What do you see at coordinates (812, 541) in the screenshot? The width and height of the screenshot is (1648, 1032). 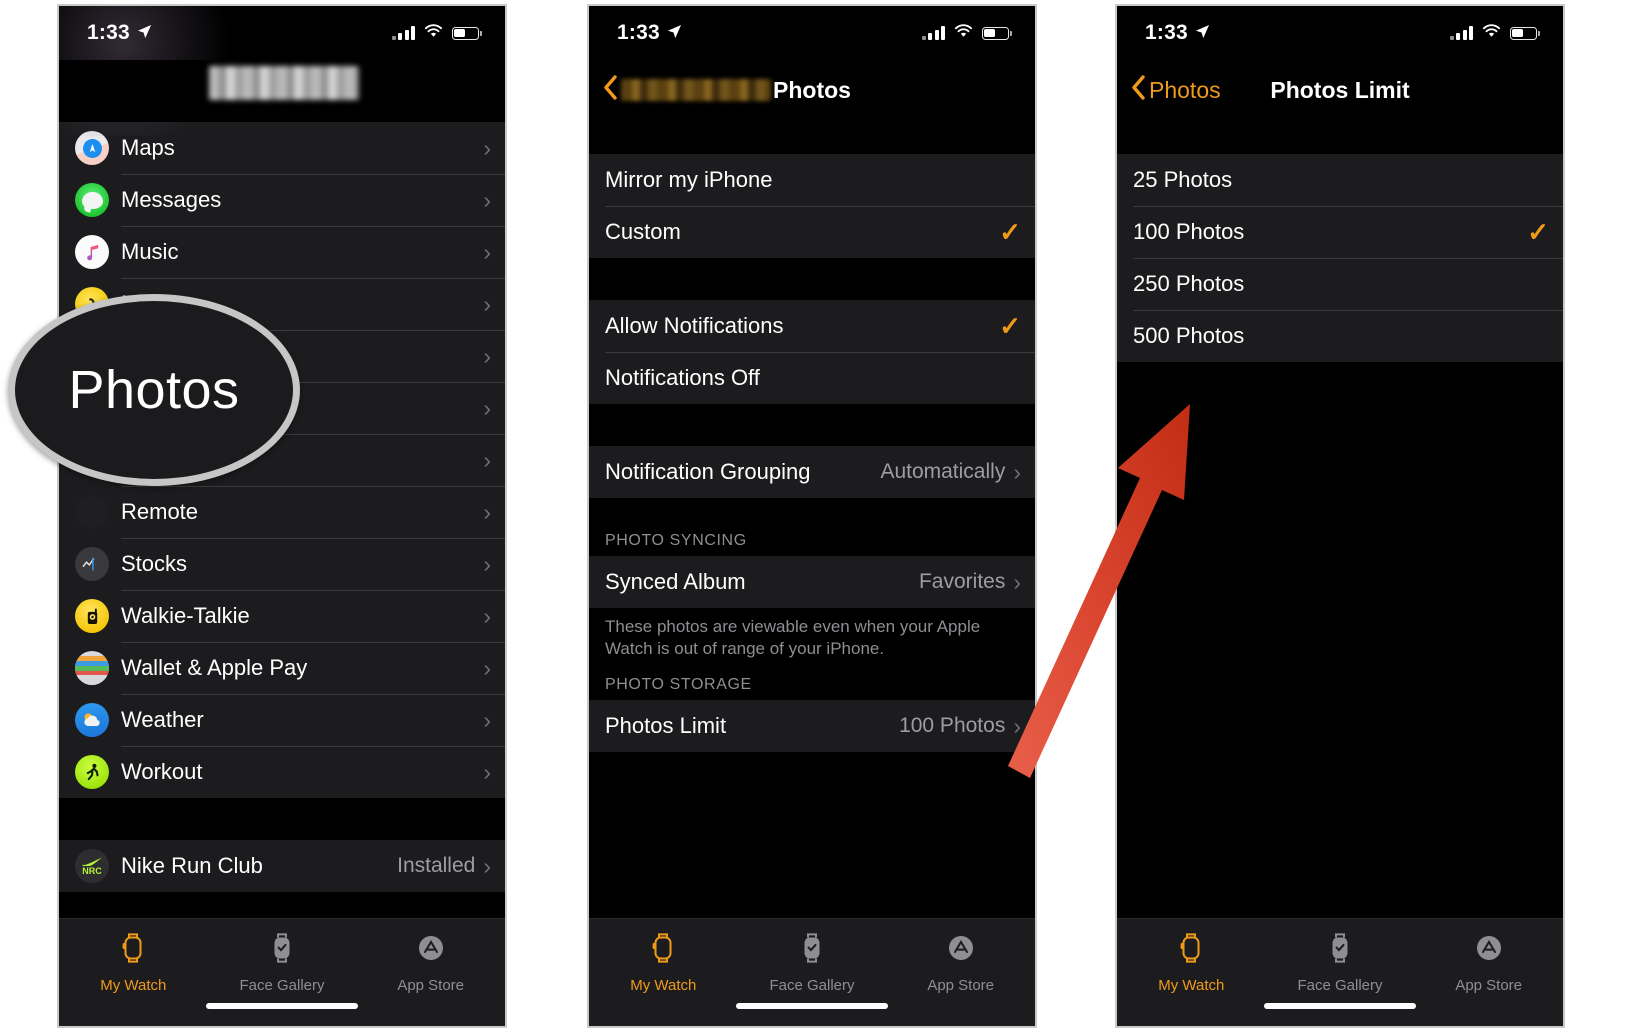 I see `section-header-photo-syncing: PHOTO SYNCING` at bounding box center [812, 541].